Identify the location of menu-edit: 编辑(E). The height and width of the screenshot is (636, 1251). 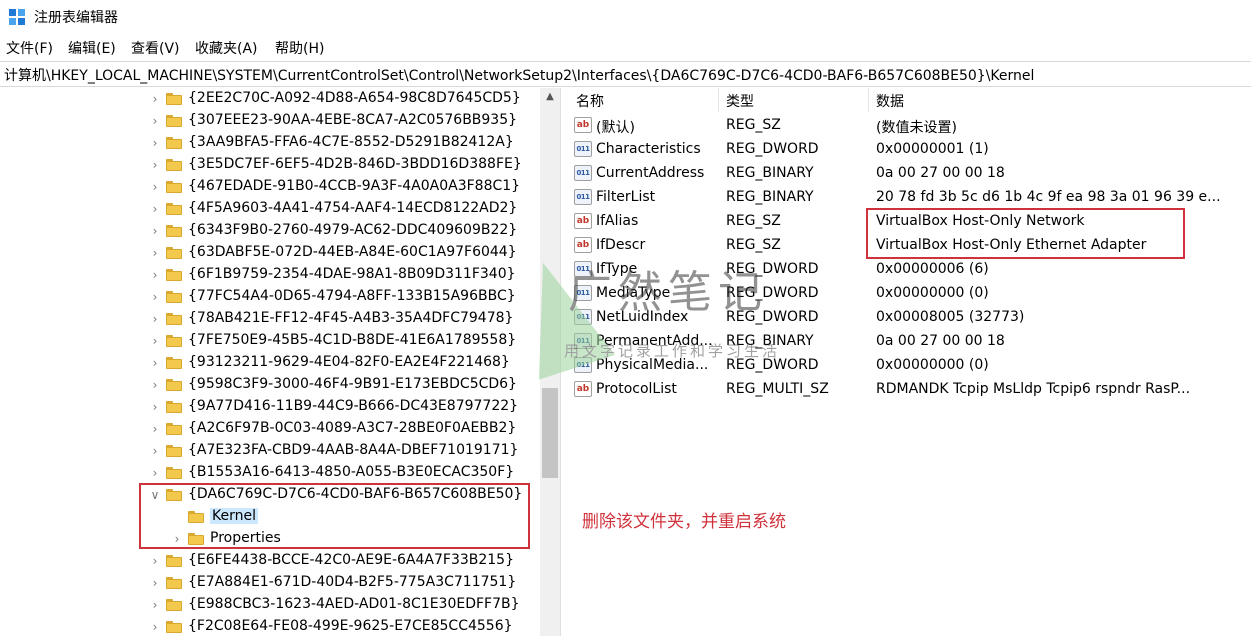
(92, 48).